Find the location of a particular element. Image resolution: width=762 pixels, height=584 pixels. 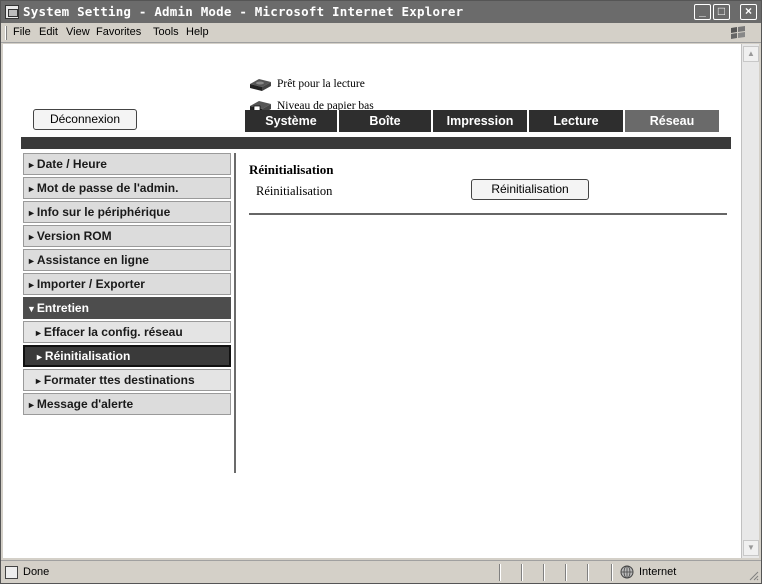

sidebar-item-label: Entretien is located at coordinates (62, 308).